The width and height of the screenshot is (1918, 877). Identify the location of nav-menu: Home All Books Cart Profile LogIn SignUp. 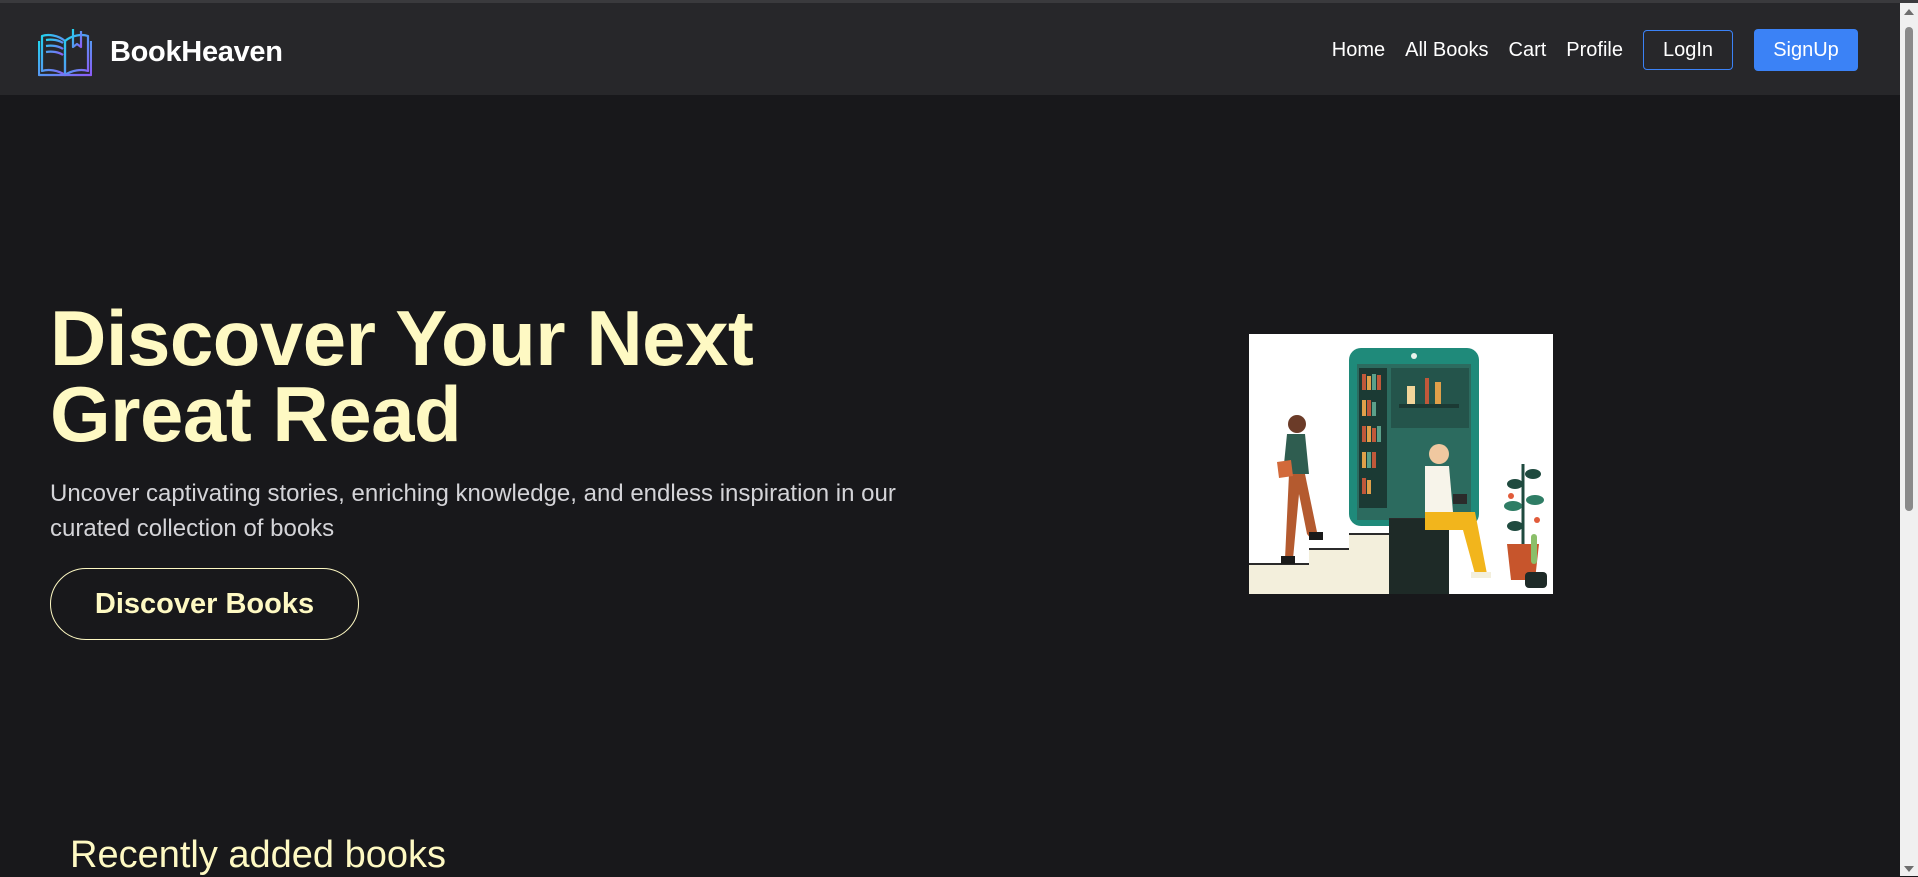
(1616, 50).